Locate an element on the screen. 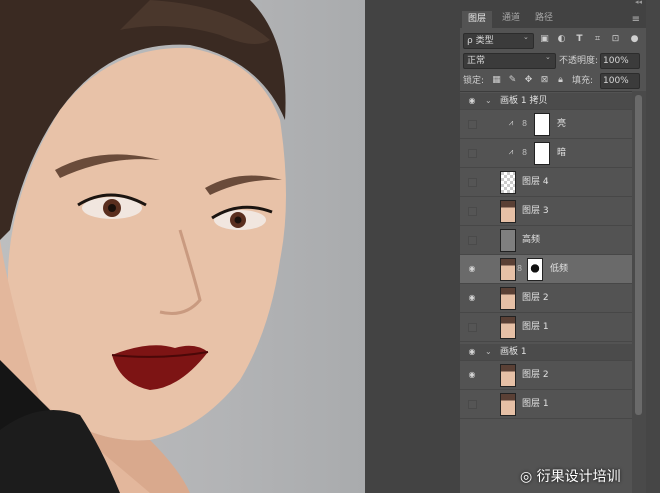 This screenshot has height=493, width=660. layer-name: 低频 is located at coordinates (559, 269).